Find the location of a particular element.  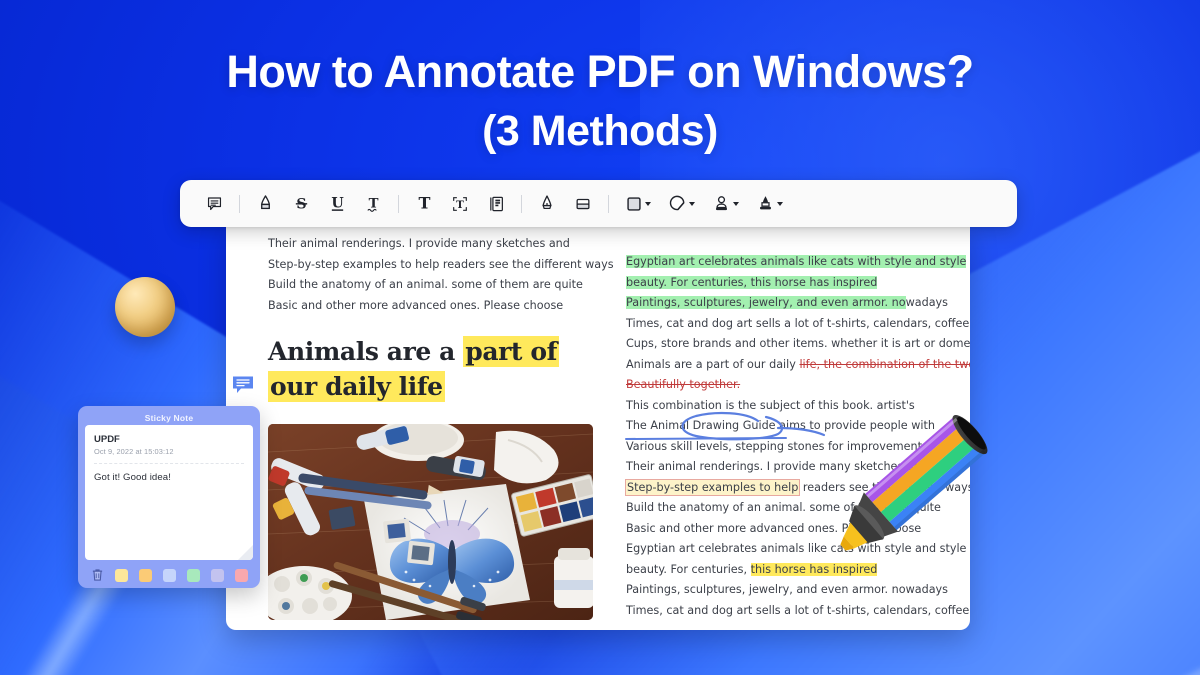

toolbar-sticky-note-button is located at coordinates (496, 204).